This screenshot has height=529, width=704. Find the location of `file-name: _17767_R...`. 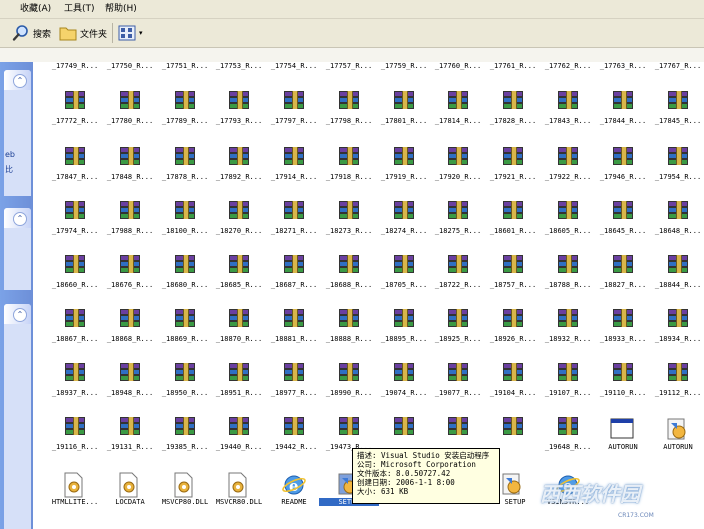

file-name: _17767_R... is located at coordinates (676, 66).